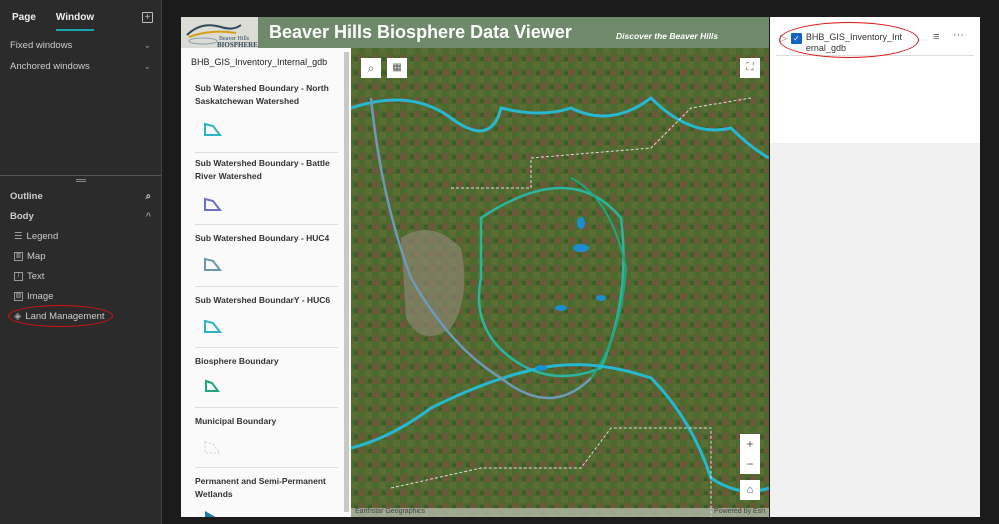  What do you see at coordinates (266, 437) in the screenshot?
I see `legend-item: Municipal Boundary` at bounding box center [266, 437].